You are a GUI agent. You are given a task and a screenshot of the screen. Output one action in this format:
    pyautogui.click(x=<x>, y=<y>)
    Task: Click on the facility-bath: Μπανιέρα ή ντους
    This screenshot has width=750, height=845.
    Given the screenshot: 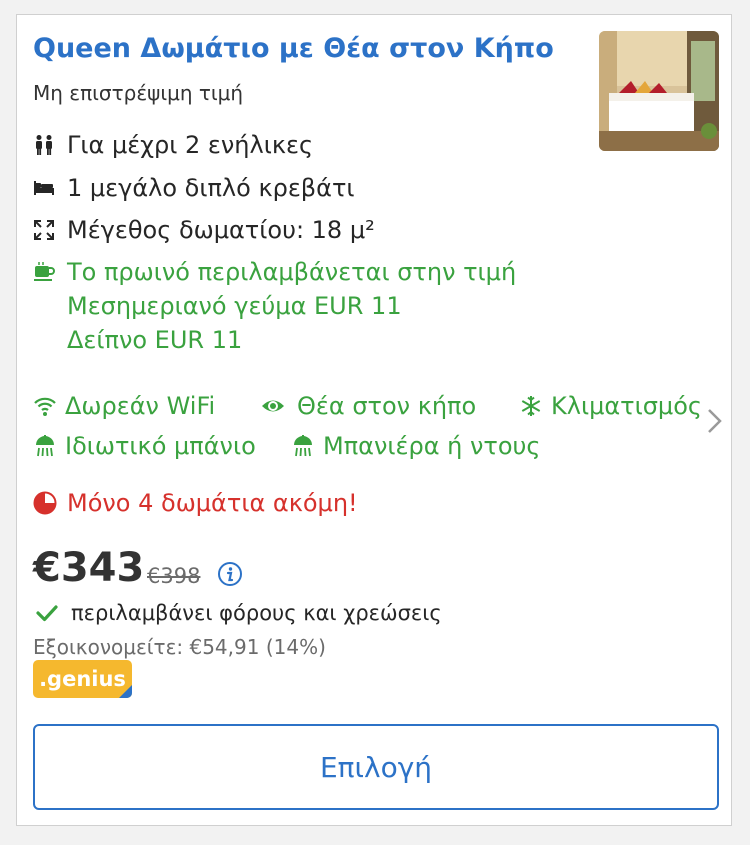 What is the action you would take?
    pyautogui.click(x=416, y=446)
    